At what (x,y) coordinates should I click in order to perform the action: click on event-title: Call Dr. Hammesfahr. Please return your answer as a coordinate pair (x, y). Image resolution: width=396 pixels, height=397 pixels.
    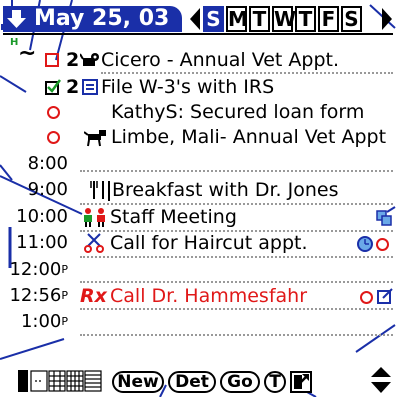
    Looking at the image, I should click on (208, 296).